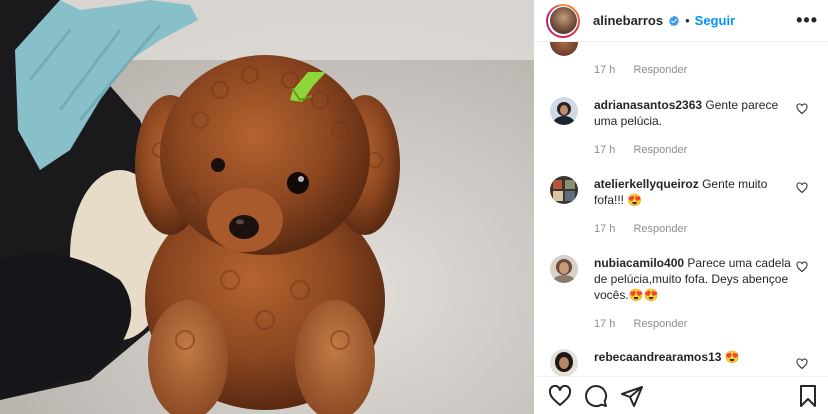 The height and width of the screenshot is (414, 828). What do you see at coordinates (639, 263) in the screenshot?
I see `commenter-username: nubiacamilo400` at bounding box center [639, 263].